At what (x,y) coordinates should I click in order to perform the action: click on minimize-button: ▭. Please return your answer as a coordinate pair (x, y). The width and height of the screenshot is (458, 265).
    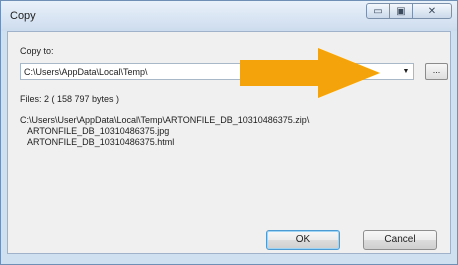
    Looking at the image, I should click on (378, 11).